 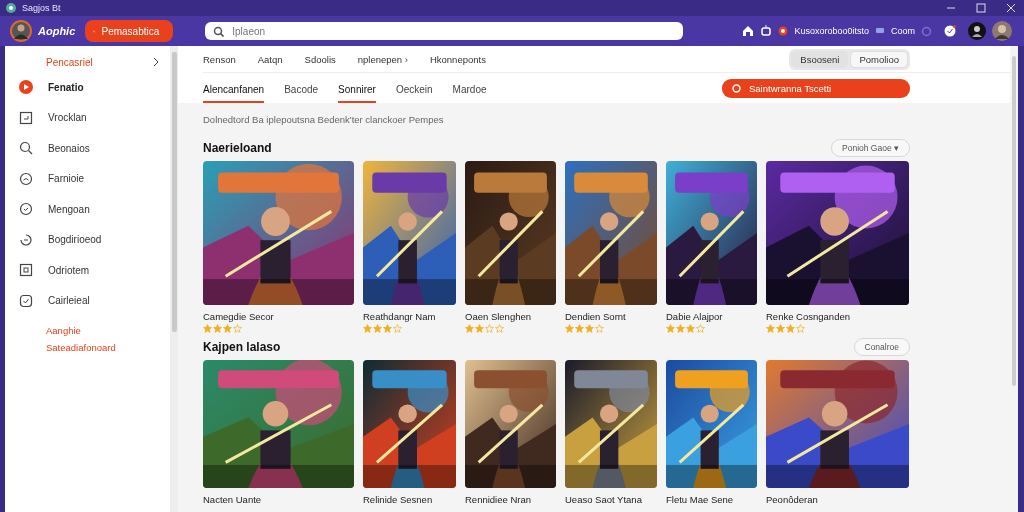 I want to click on nav-link: Sdoolis, so click(x=320, y=59).